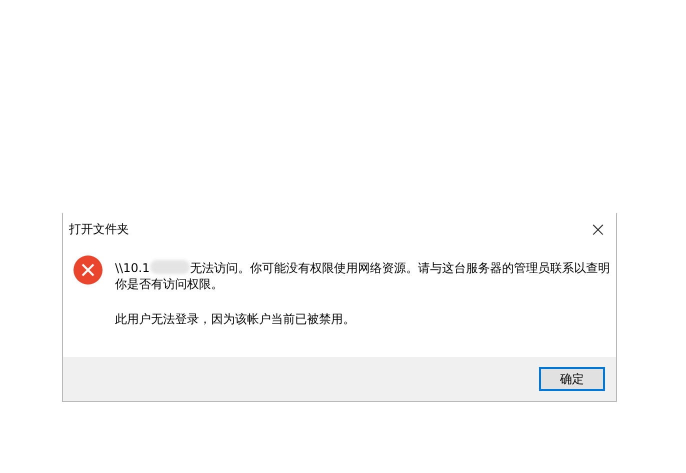  What do you see at coordinates (99, 229) in the screenshot?
I see `window-title: 打开文件夹` at bounding box center [99, 229].